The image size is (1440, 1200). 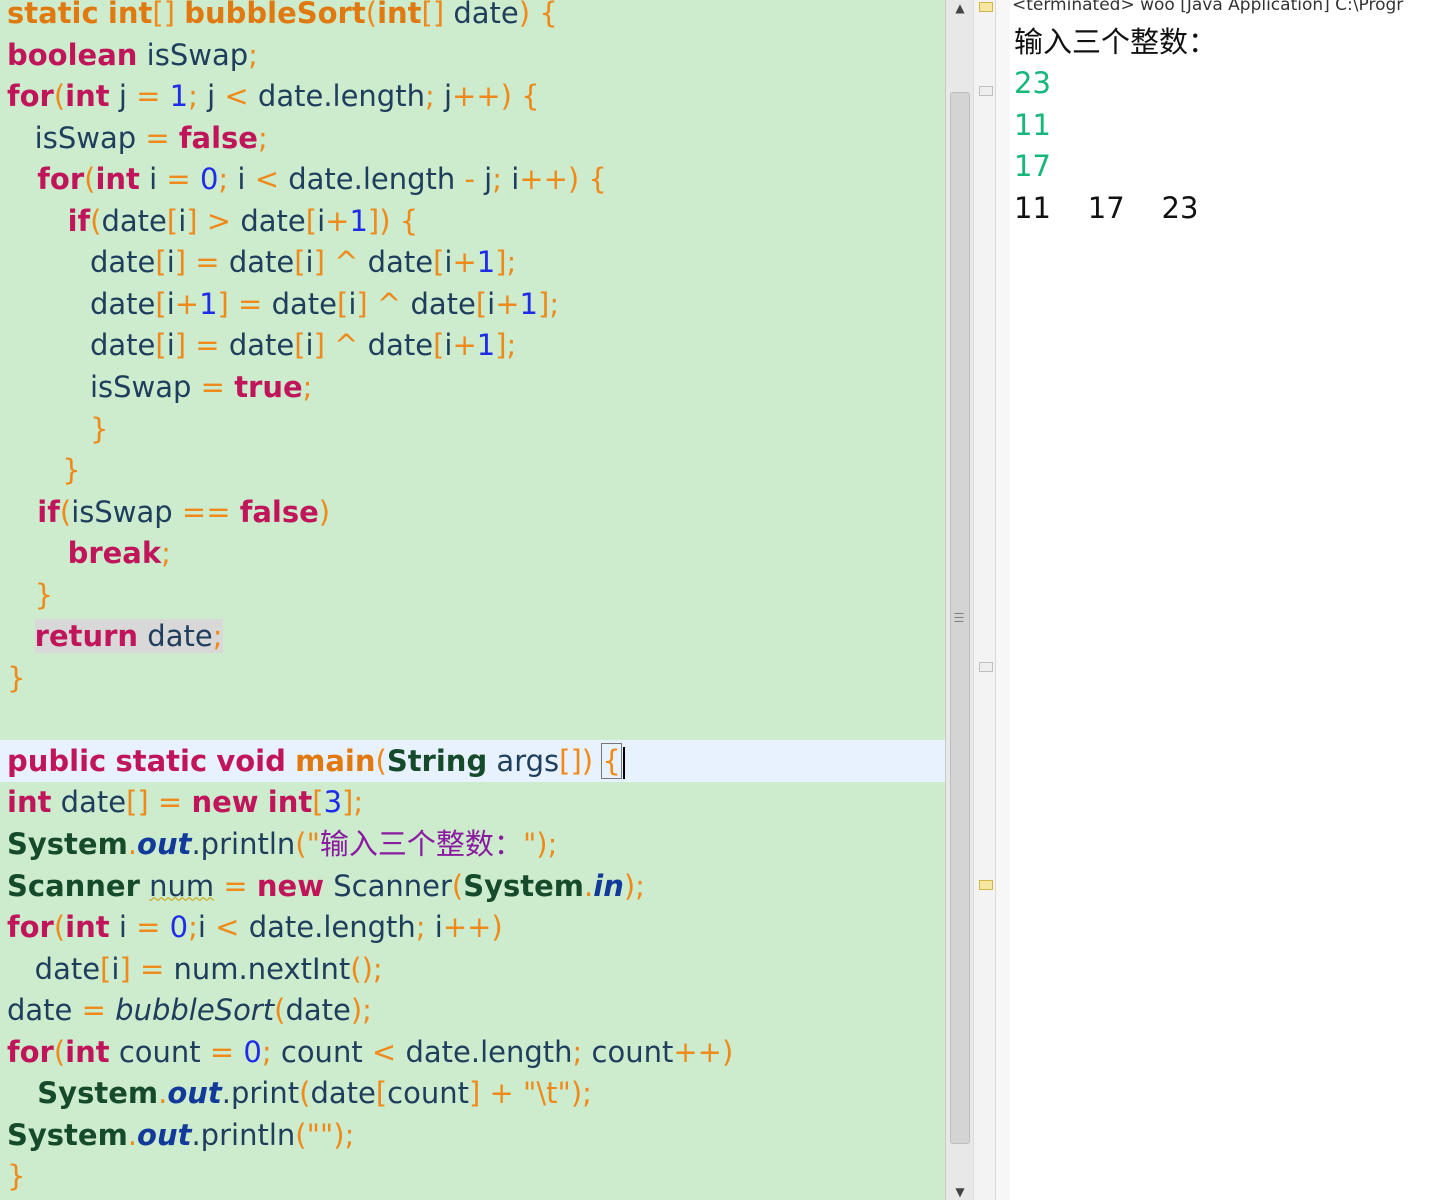 I want to click on code-line: date[i] = num.nextInt();, so click(x=195, y=969).